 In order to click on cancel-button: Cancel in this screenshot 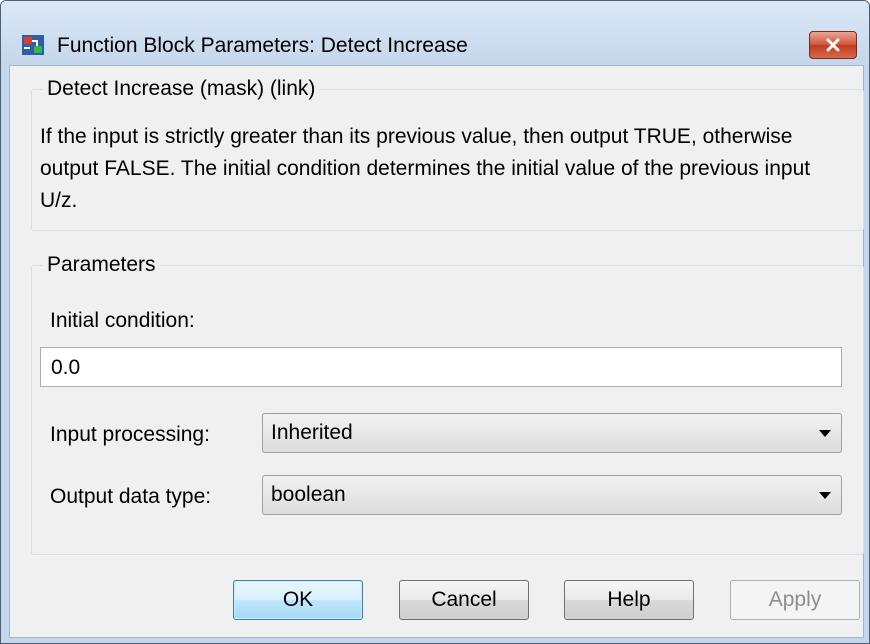, I will do `click(464, 600)`.